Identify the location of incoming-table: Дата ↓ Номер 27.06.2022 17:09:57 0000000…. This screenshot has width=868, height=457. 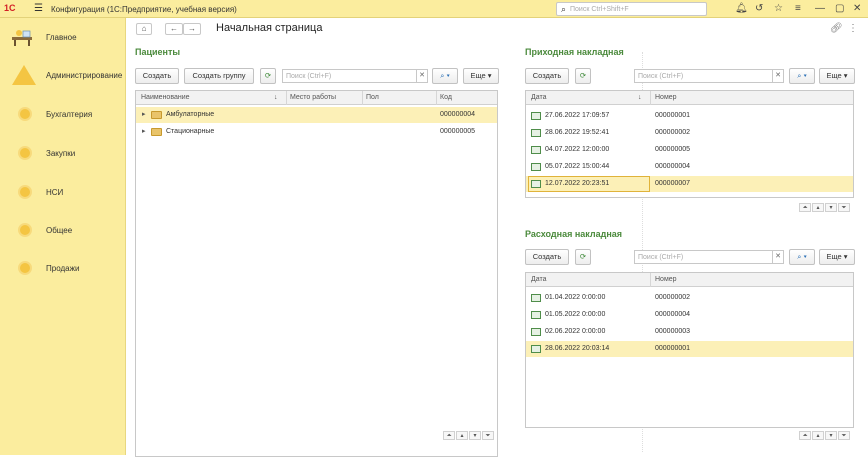
(689, 144).